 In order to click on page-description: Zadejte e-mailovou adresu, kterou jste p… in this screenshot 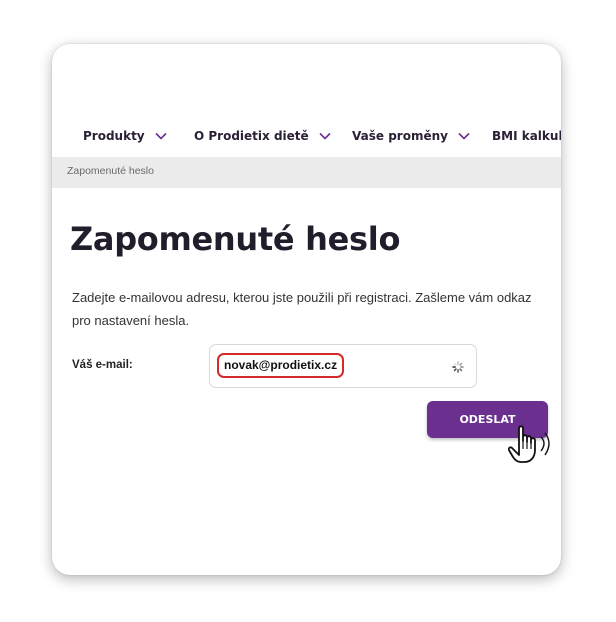, I will do `click(302, 309)`.